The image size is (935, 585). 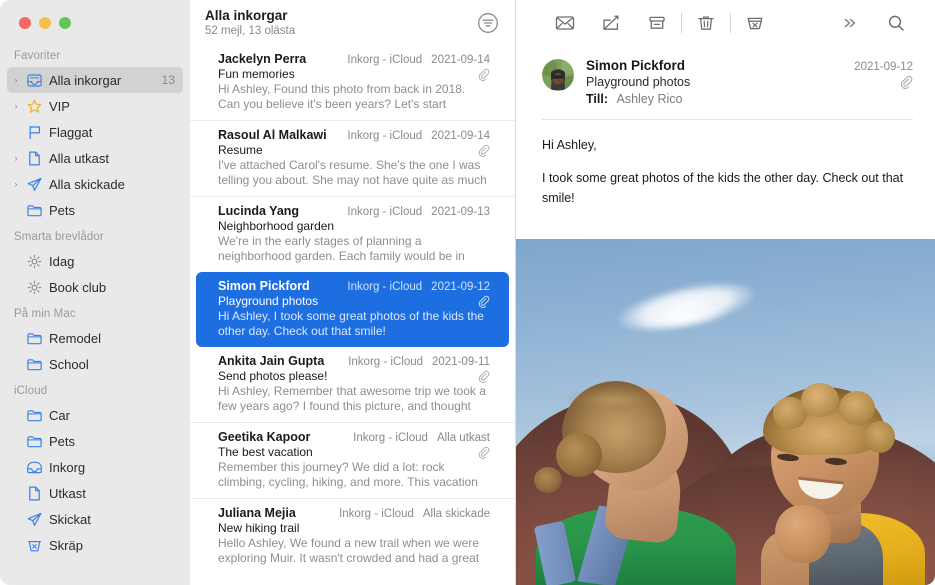 I want to click on sidebar-item-label: Skickat, so click(x=70, y=519).